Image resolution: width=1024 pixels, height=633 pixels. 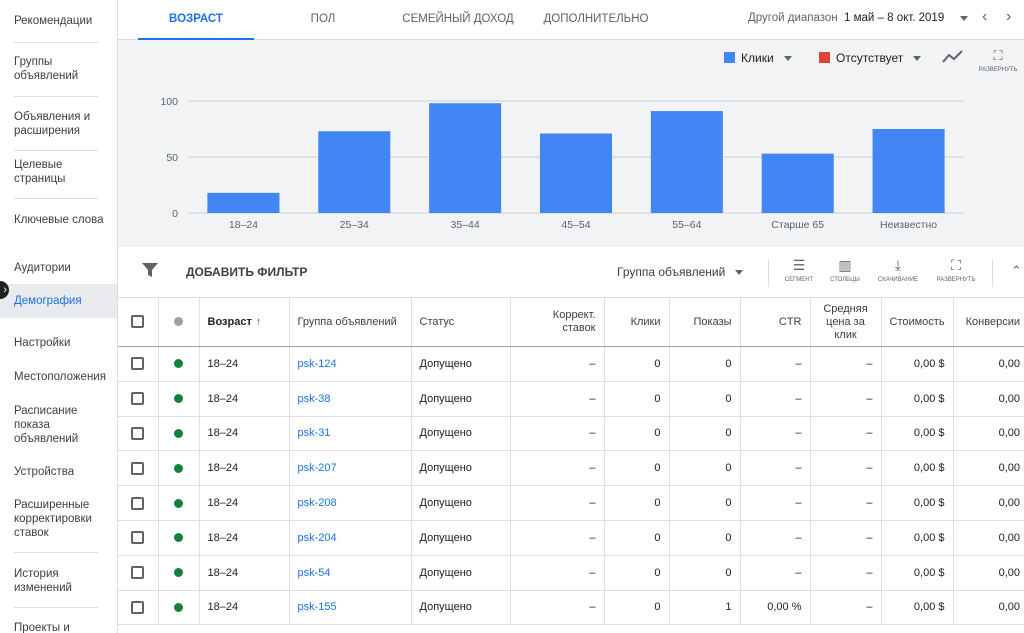 I want to click on sidebar-item-keywords: Ключевые слова, so click(x=64, y=220).